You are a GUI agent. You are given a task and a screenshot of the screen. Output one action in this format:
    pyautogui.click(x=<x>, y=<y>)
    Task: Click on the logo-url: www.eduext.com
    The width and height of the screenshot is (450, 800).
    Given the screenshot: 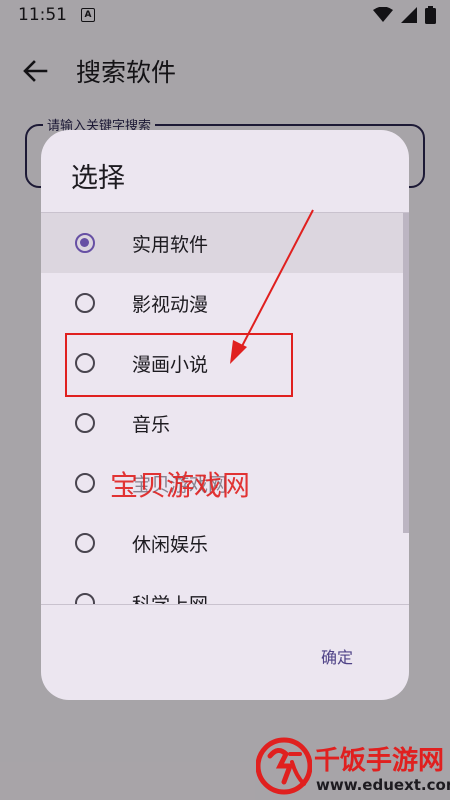 What is the action you would take?
    pyautogui.click(x=383, y=785)
    